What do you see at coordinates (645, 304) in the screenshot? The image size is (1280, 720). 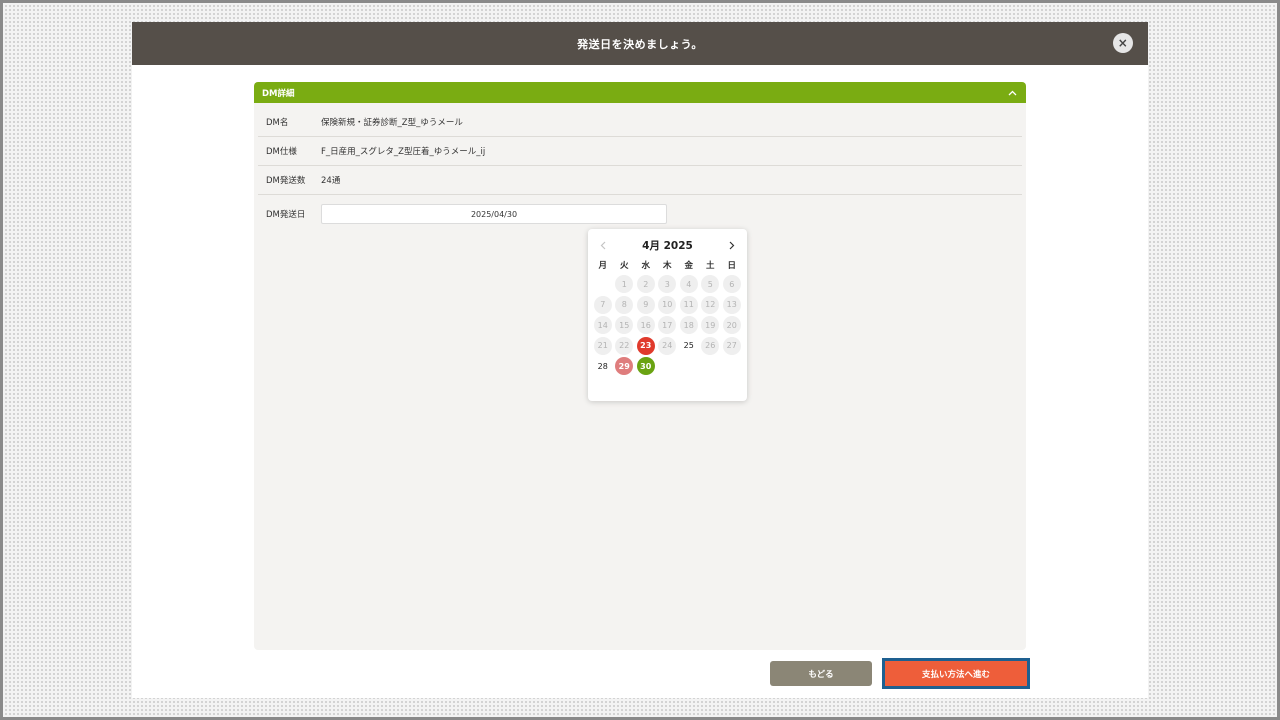 I see `calendar-day: 9` at bounding box center [645, 304].